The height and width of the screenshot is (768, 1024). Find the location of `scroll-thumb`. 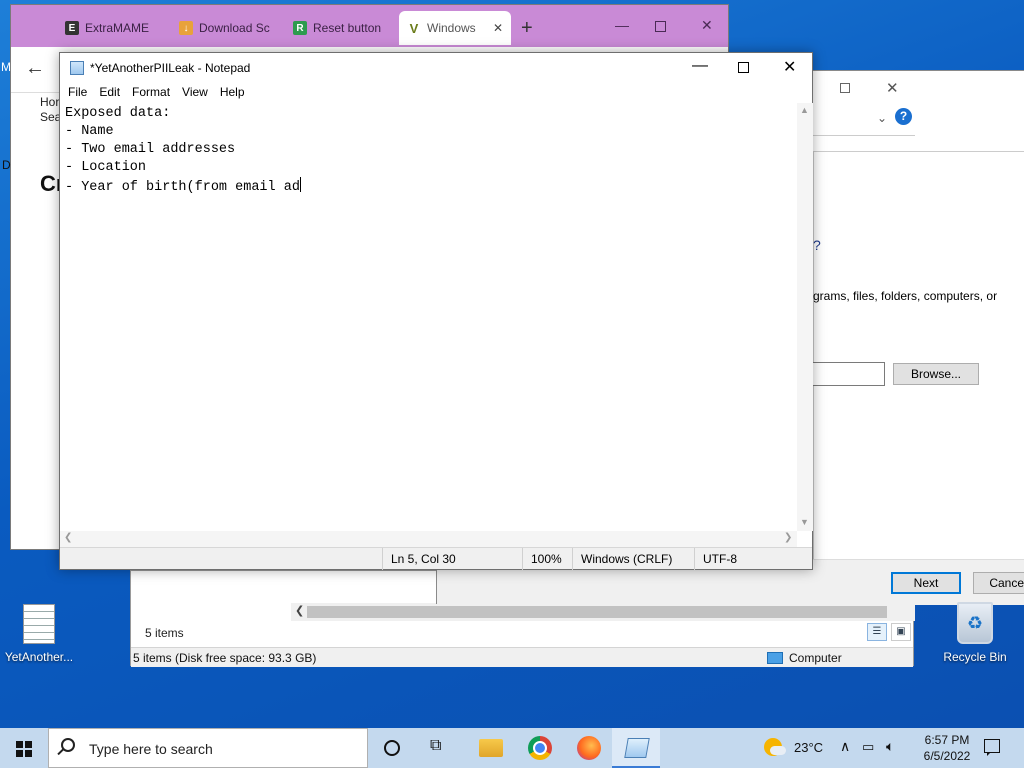

scroll-thumb is located at coordinates (597, 612).